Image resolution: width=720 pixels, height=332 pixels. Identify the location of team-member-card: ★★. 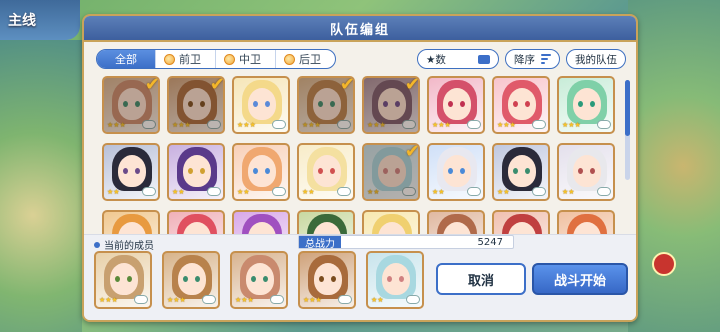
(395, 280).